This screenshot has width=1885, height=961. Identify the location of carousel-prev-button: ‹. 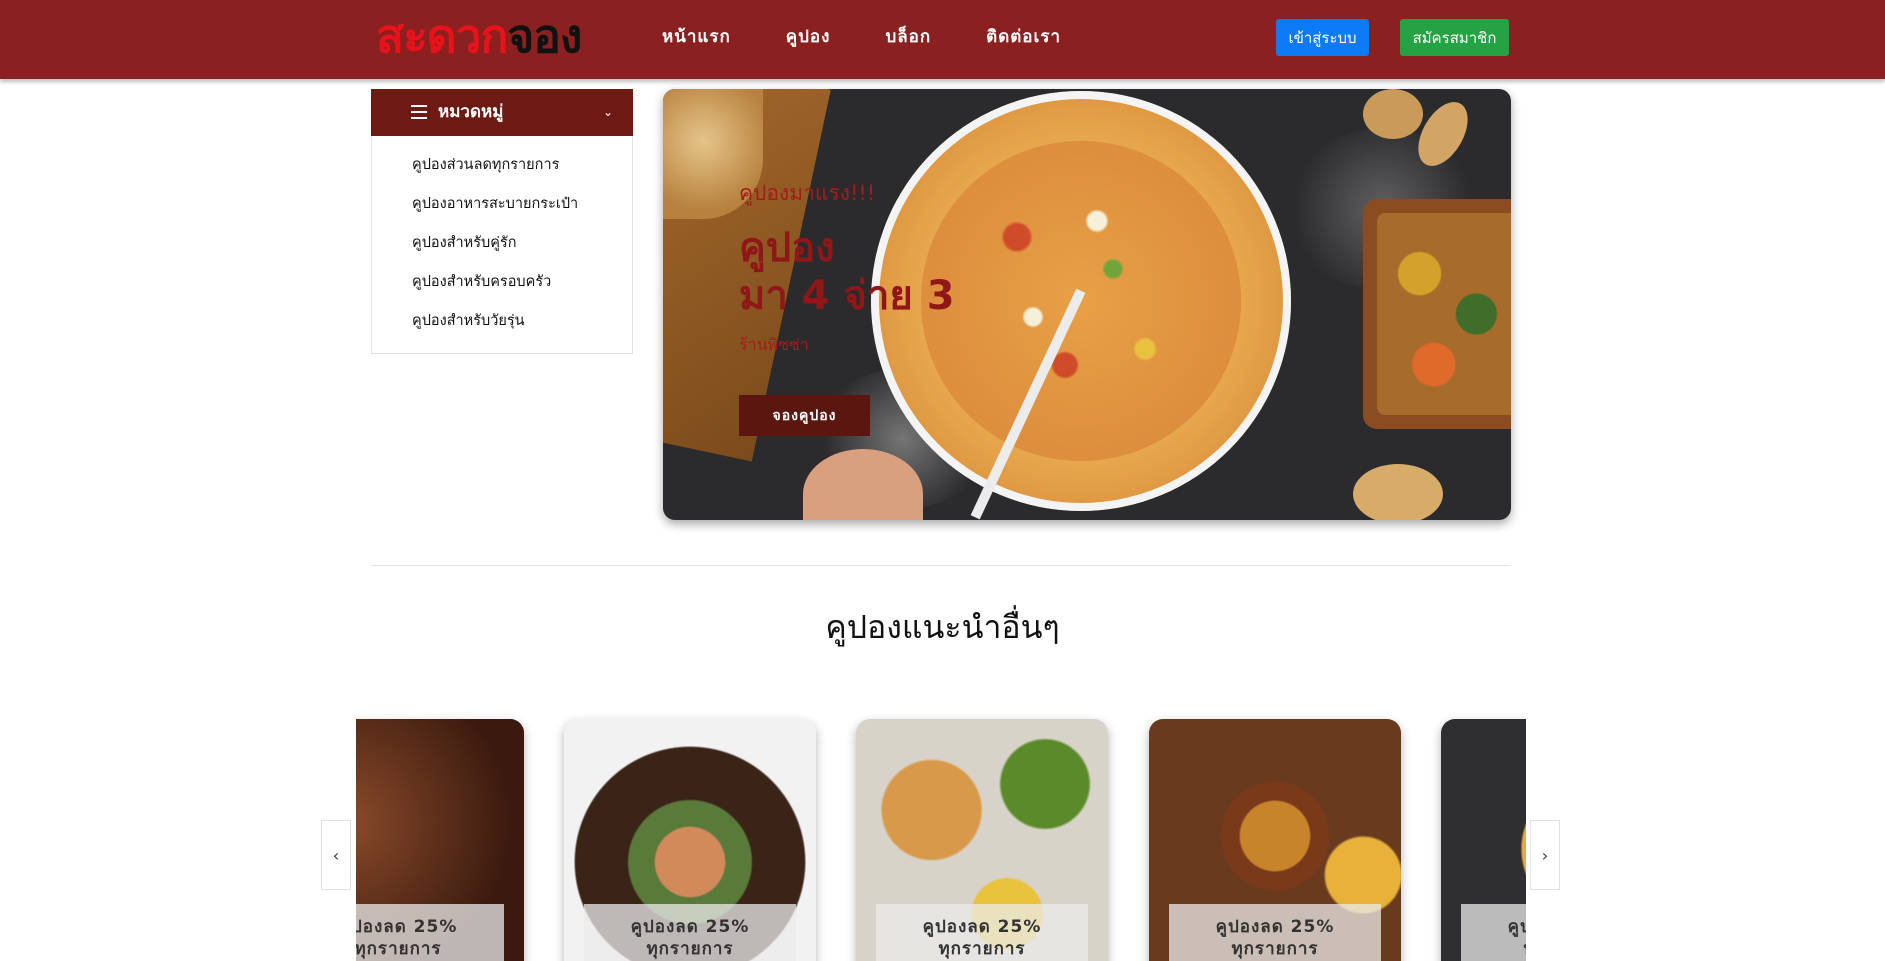
(336, 855).